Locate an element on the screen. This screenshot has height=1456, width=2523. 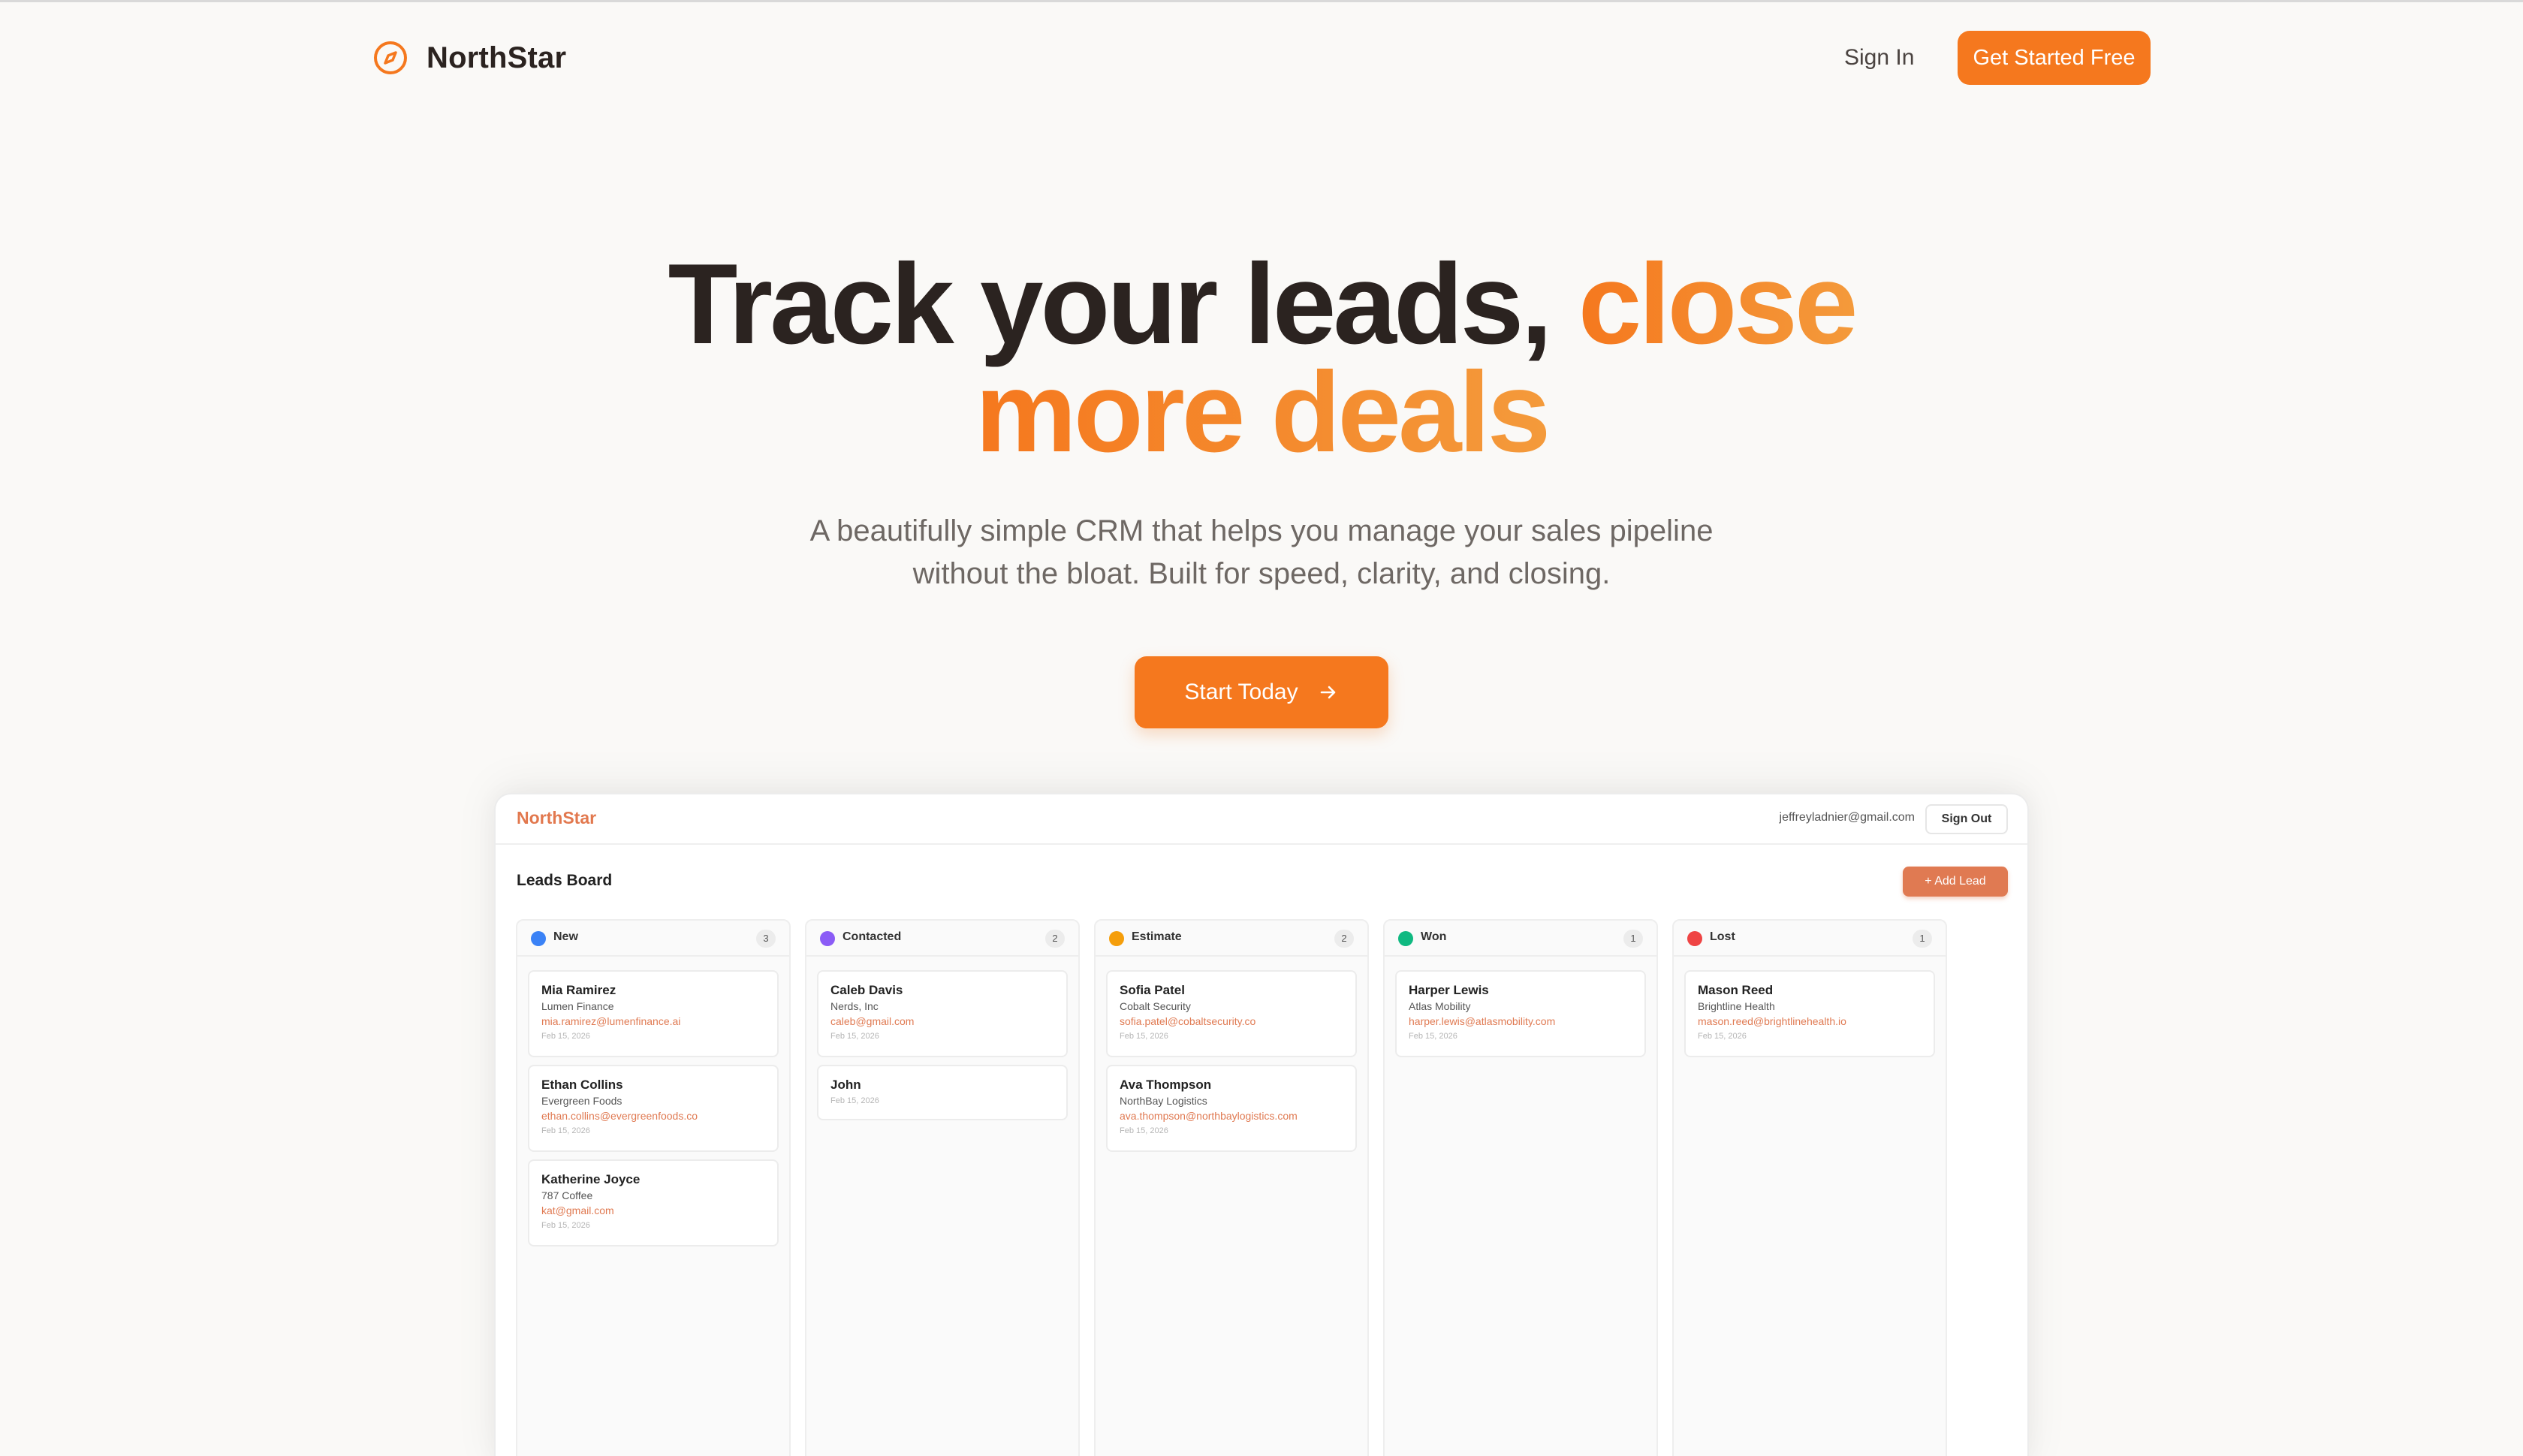
column-name: Estimate is located at coordinates (1157, 936).